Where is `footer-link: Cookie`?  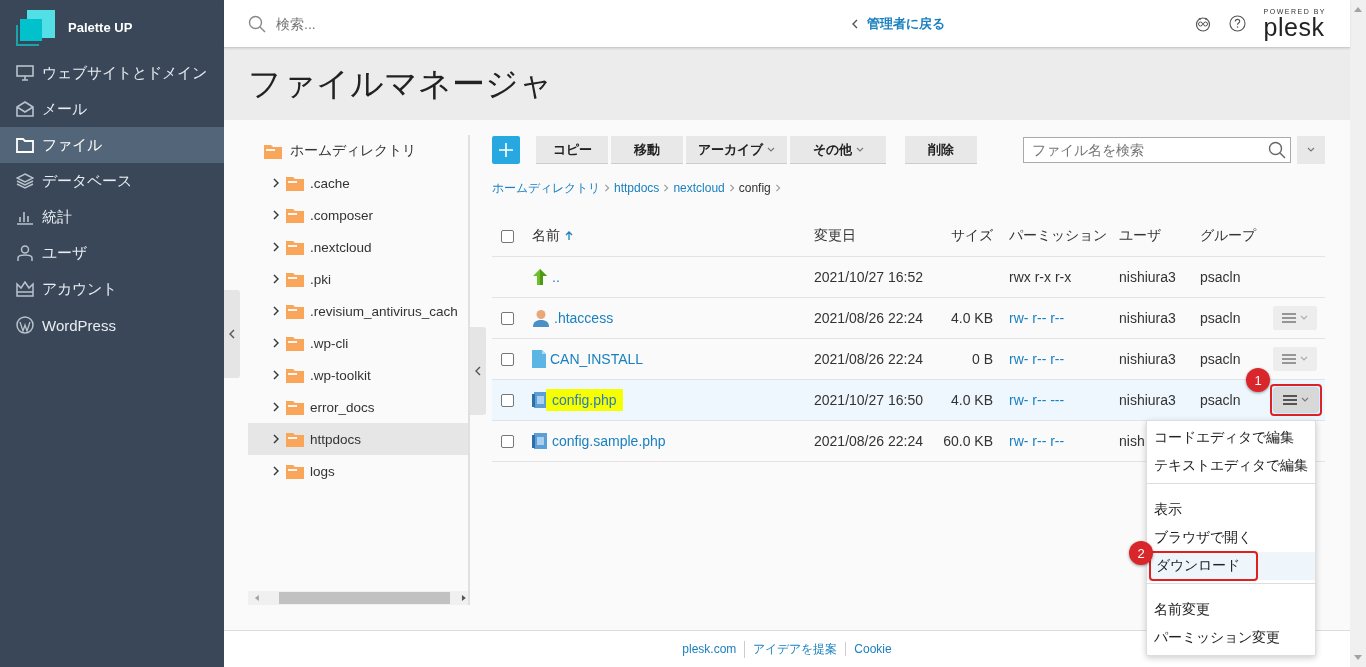
footer-link: Cookie is located at coordinates (872, 649).